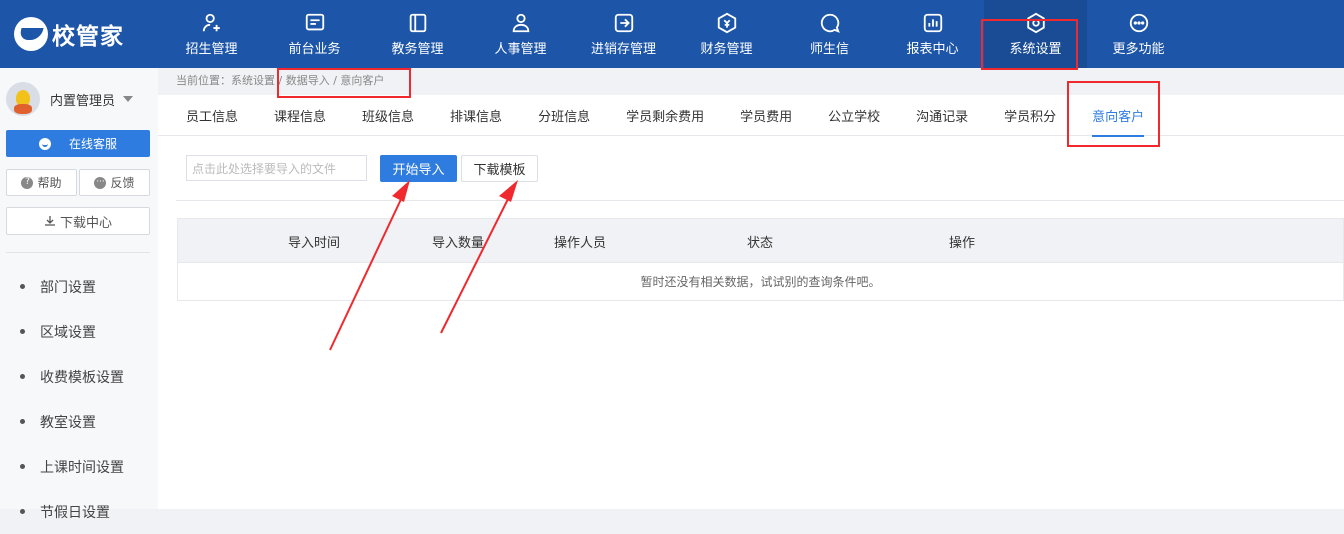  I want to click on chat-icon, so click(830, 23).